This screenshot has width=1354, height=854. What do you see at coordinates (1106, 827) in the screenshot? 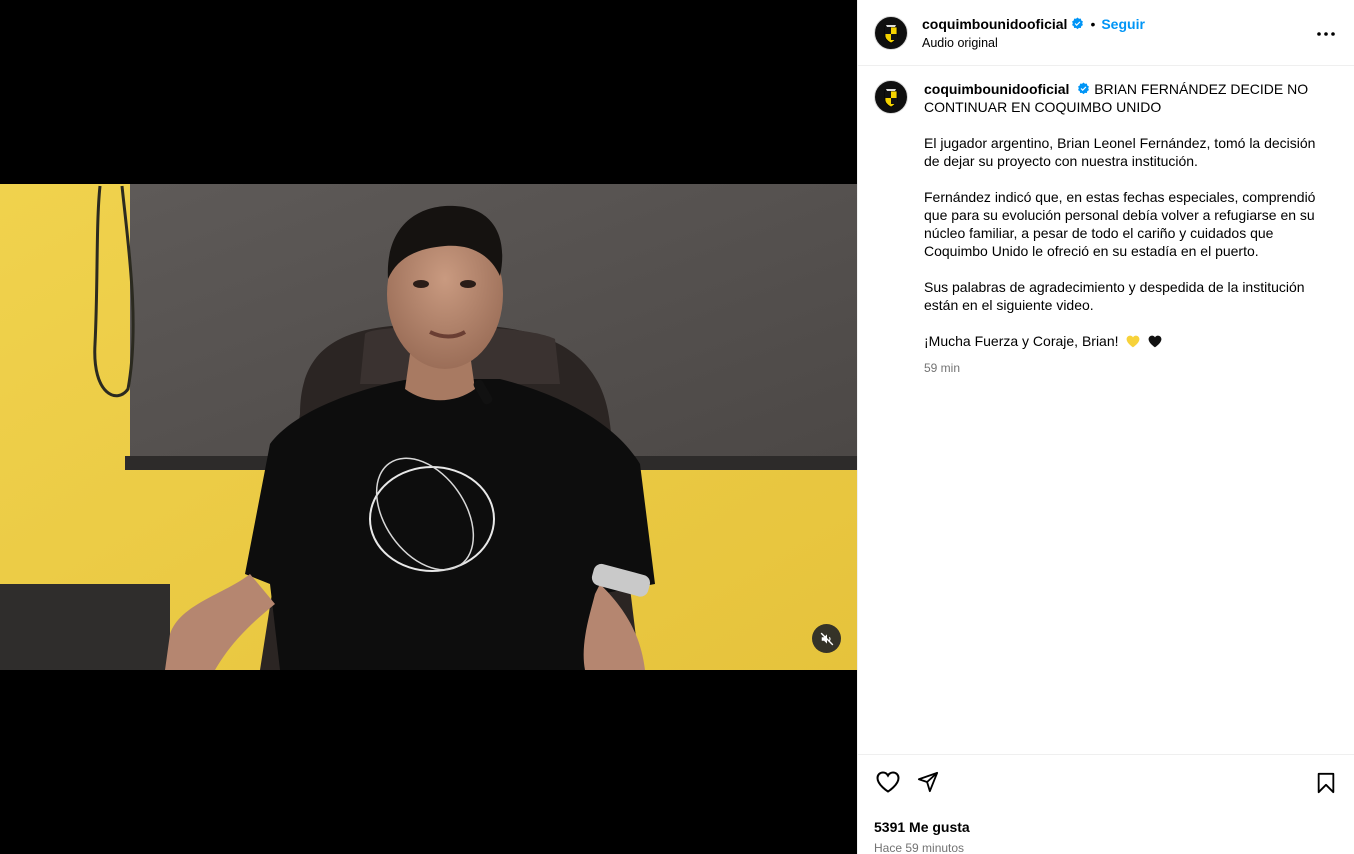
I see `likes-count: 5391 Me gusta` at bounding box center [1106, 827].